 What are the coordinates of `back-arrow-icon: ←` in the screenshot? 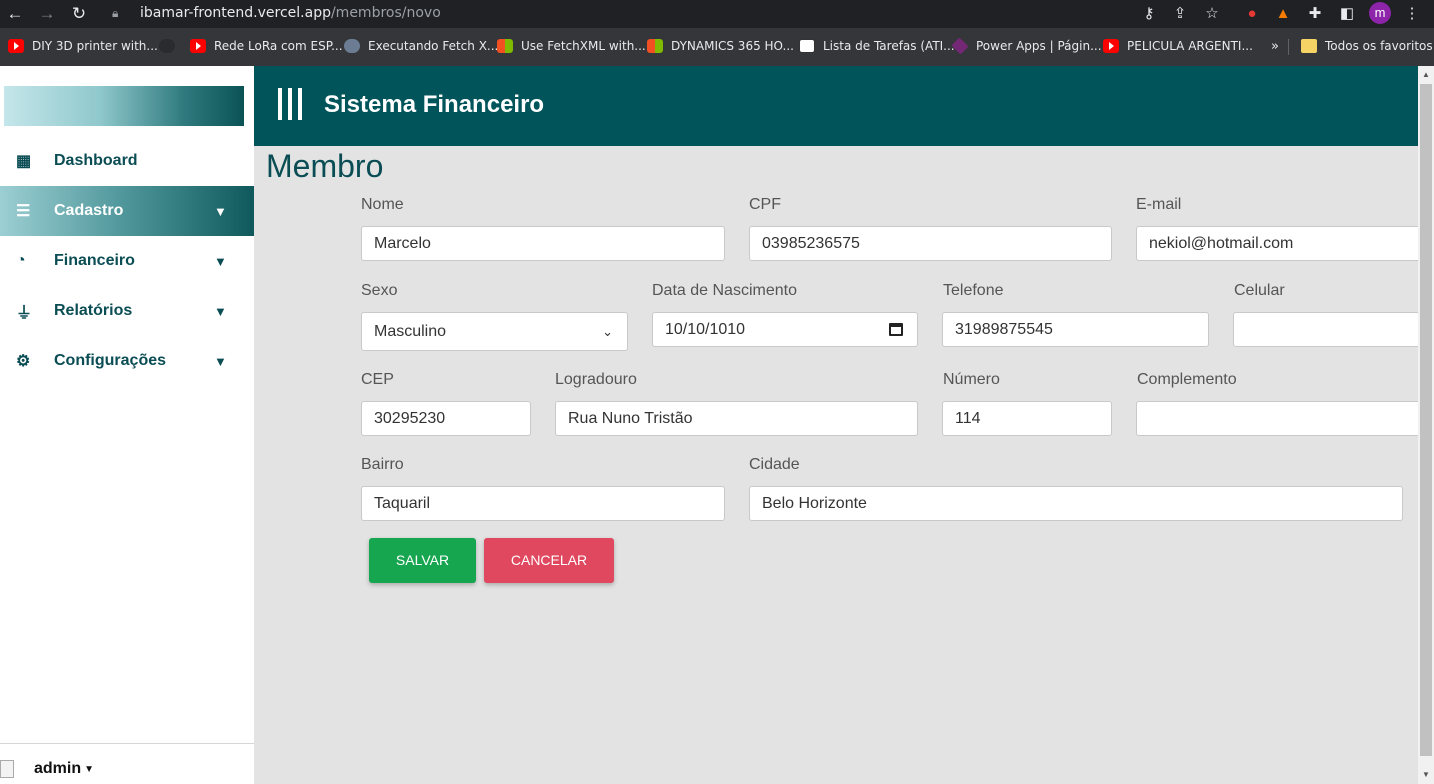 It's located at (15, 14).